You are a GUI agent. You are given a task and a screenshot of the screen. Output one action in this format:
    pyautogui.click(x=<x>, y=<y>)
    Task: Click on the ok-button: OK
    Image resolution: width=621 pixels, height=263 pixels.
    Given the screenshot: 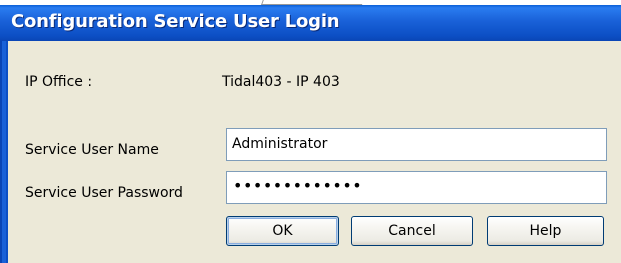 What is the action you would take?
    pyautogui.click(x=282, y=231)
    